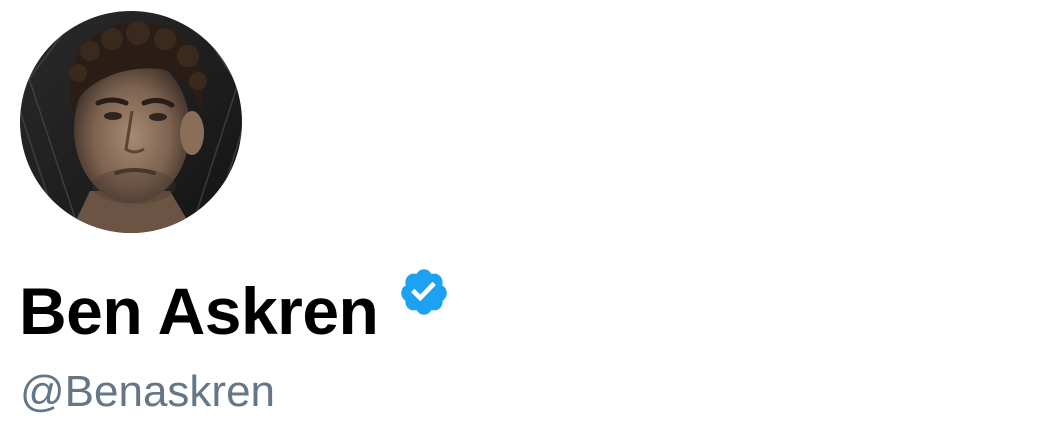  What do you see at coordinates (147, 392) in the screenshot?
I see `profile-handle: @Benaskren` at bounding box center [147, 392].